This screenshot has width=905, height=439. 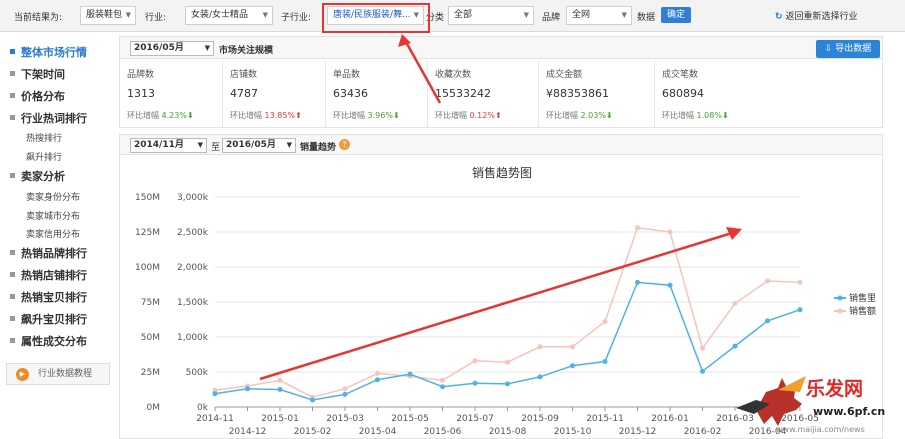 What do you see at coordinates (280, 419) in the screenshot?
I see `x-tick-label: 2015-01` at bounding box center [280, 419].